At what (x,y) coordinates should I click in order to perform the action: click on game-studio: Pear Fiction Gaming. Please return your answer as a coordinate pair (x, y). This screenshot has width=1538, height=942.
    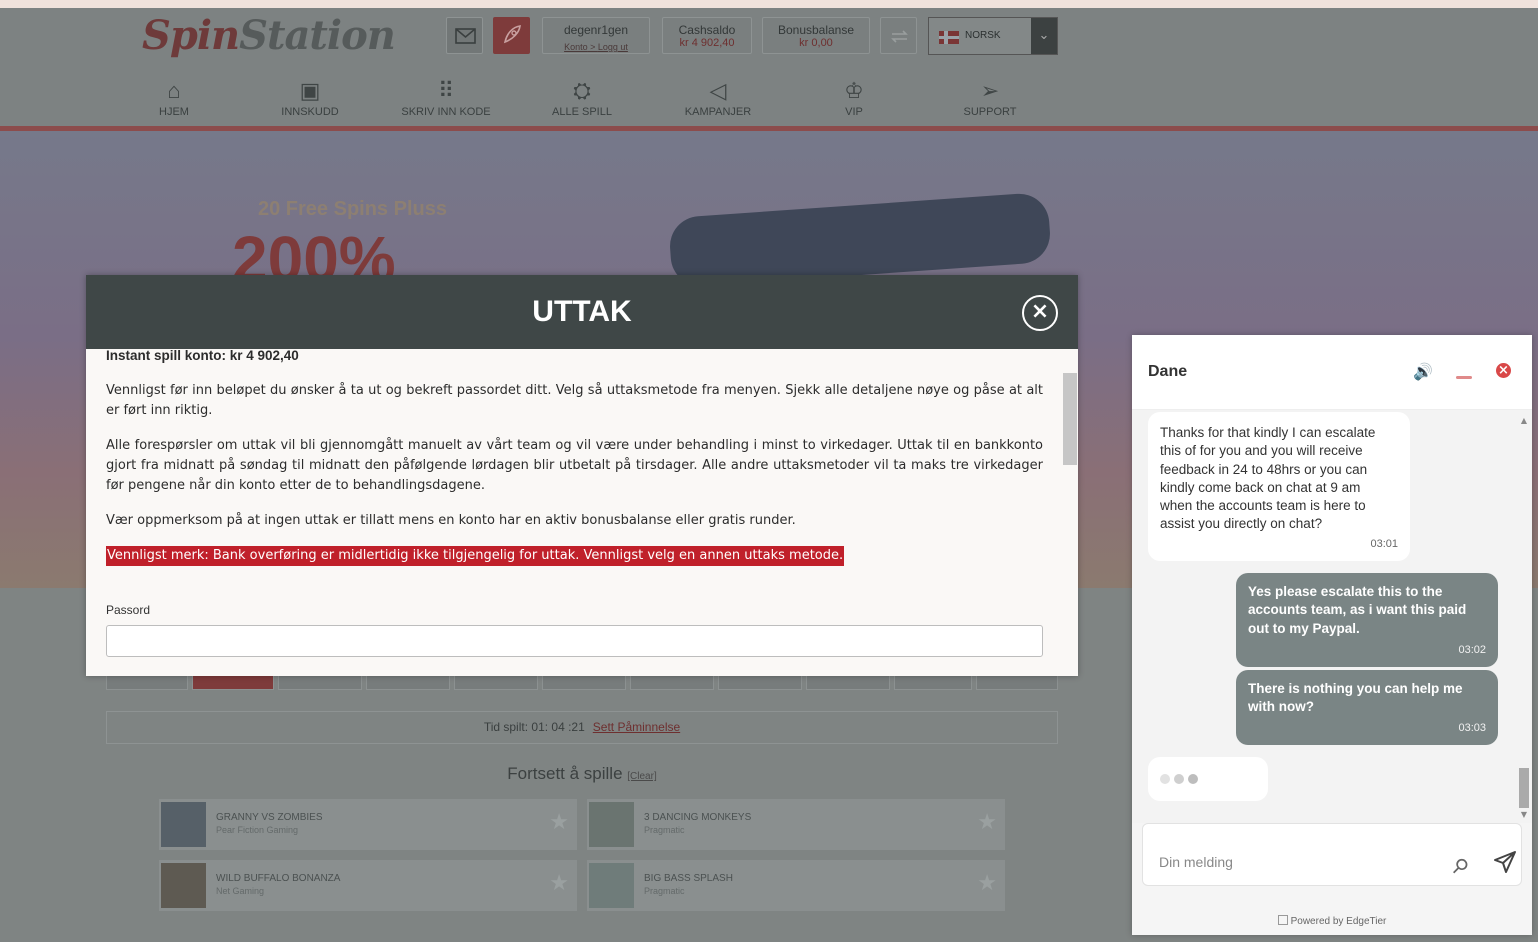
    Looking at the image, I should click on (257, 830).